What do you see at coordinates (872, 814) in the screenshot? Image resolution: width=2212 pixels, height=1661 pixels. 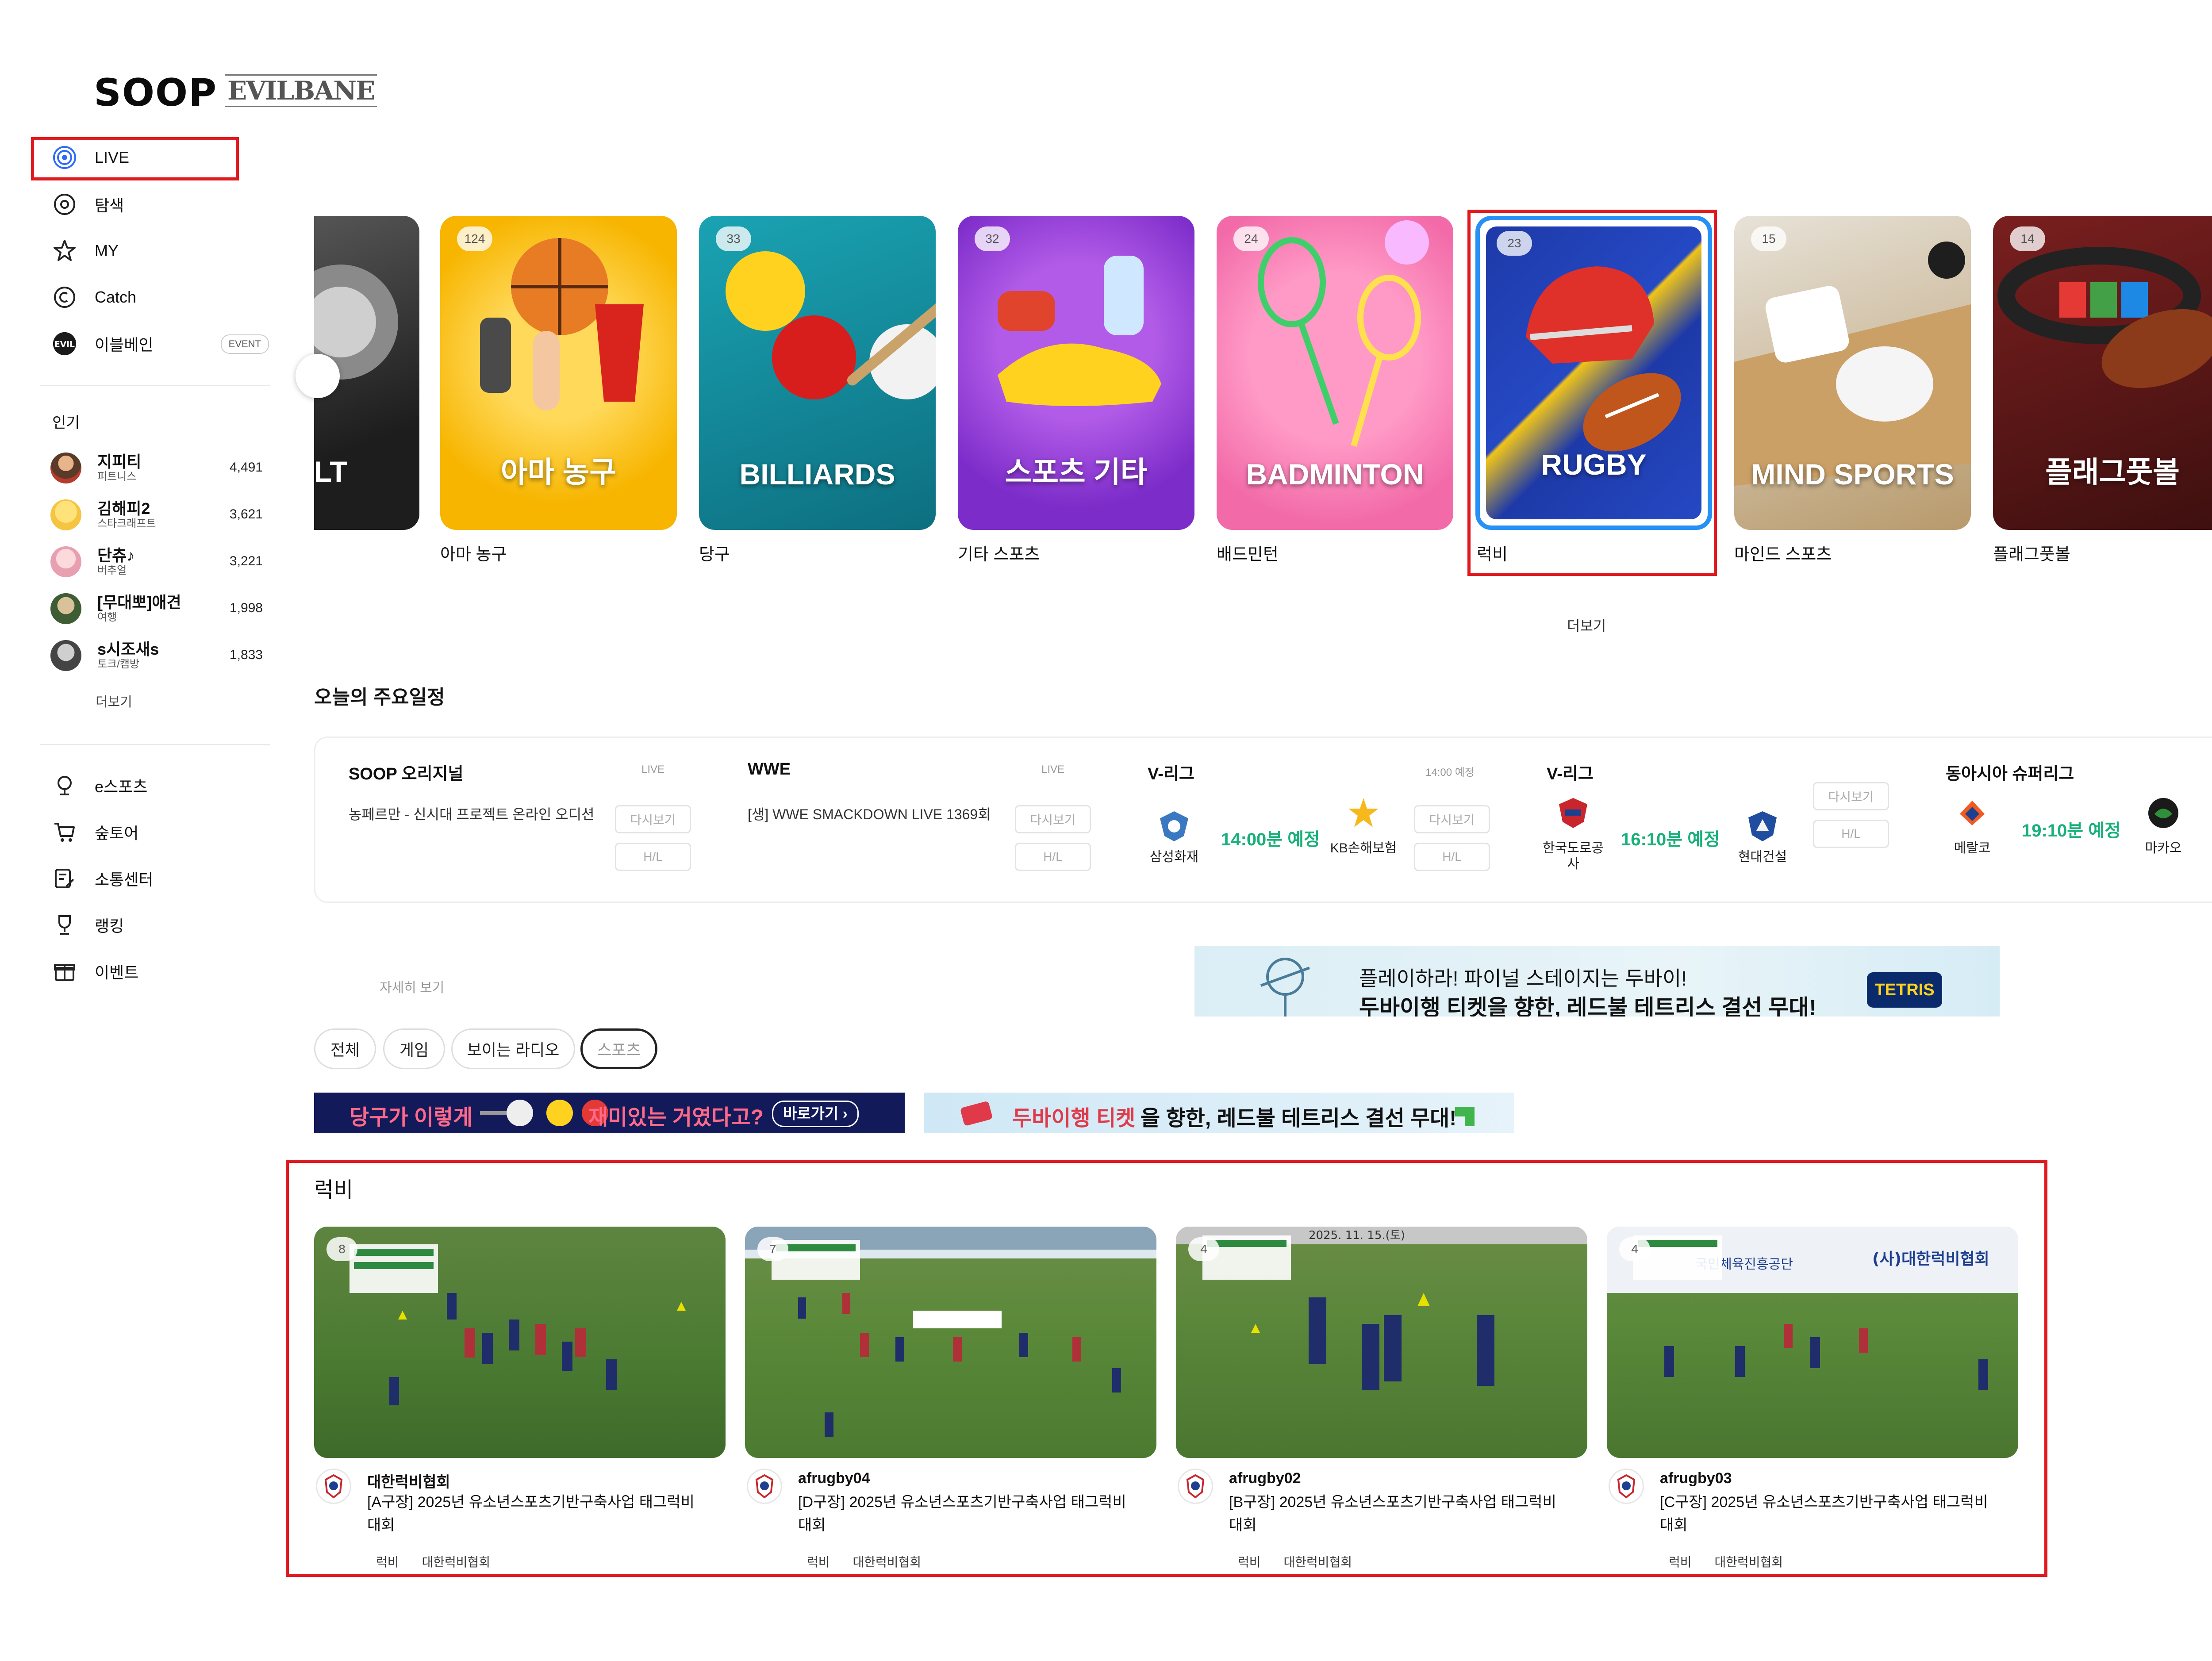 I see `schedule-item-desc: [생] WWE SMACKDOWN LIVE 1369회` at bounding box center [872, 814].